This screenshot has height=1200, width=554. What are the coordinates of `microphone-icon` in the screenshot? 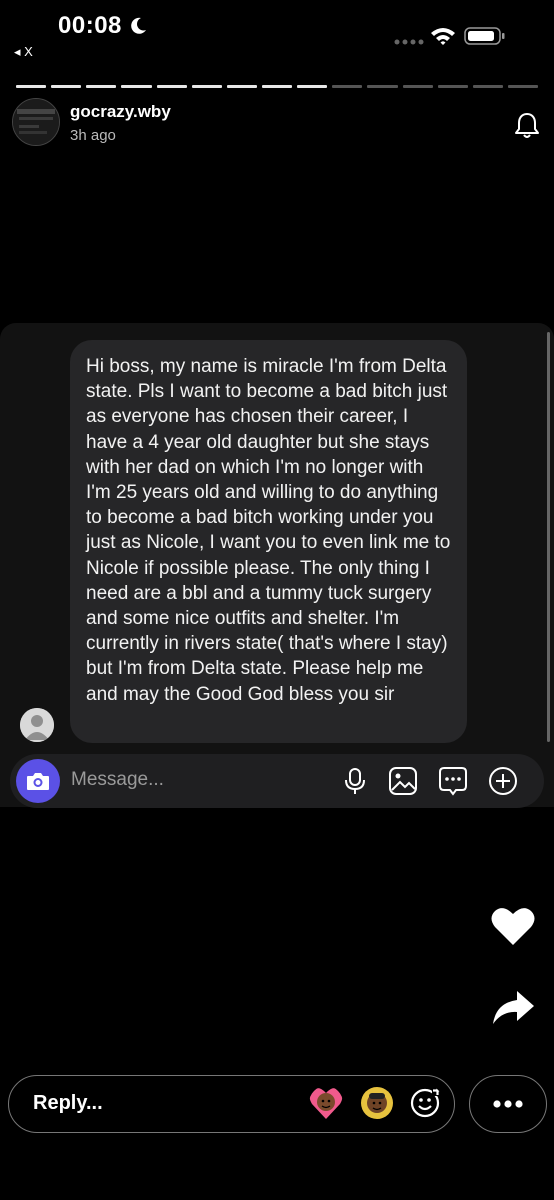 It's located at (355, 781).